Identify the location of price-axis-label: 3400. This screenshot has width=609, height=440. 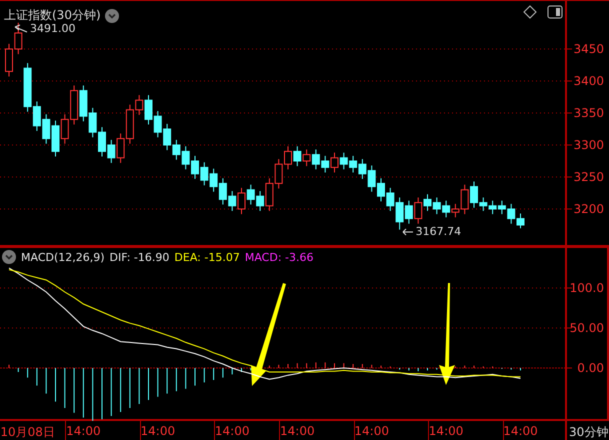
(588, 81).